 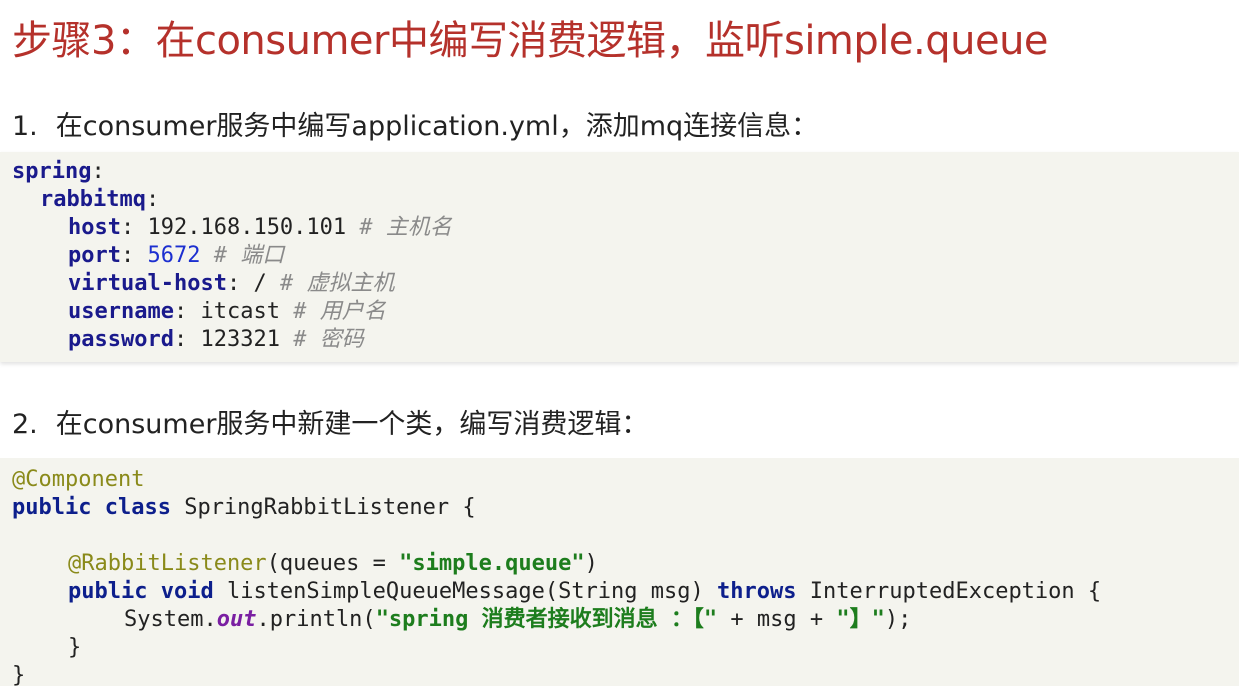 What do you see at coordinates (91, 507) in the screenshot?
I see `java-keyword: public class` at bounding box center [91, 507].